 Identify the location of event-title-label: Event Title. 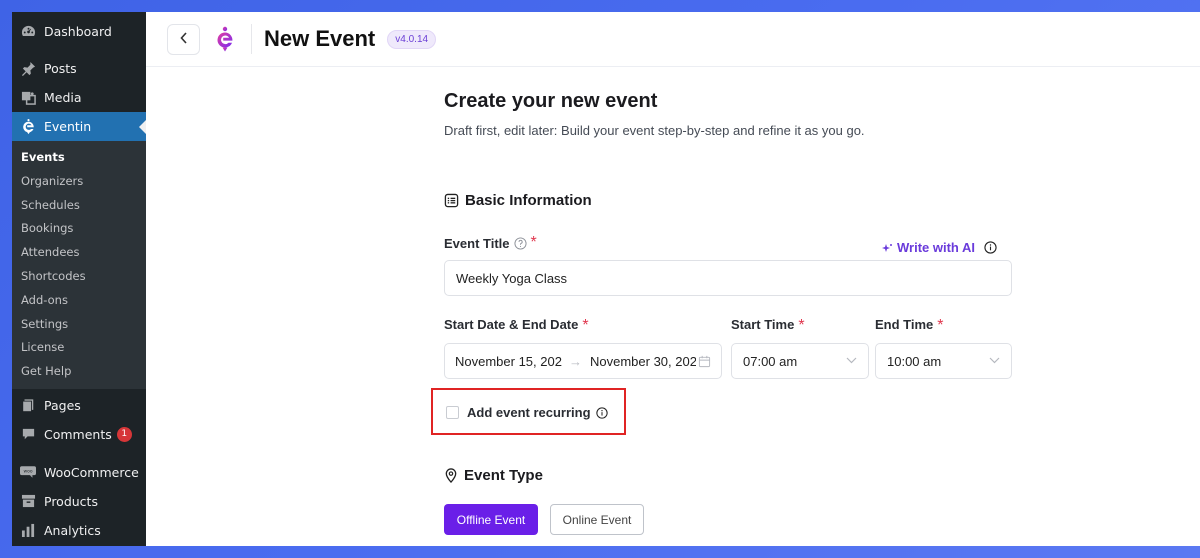
(477, 243).